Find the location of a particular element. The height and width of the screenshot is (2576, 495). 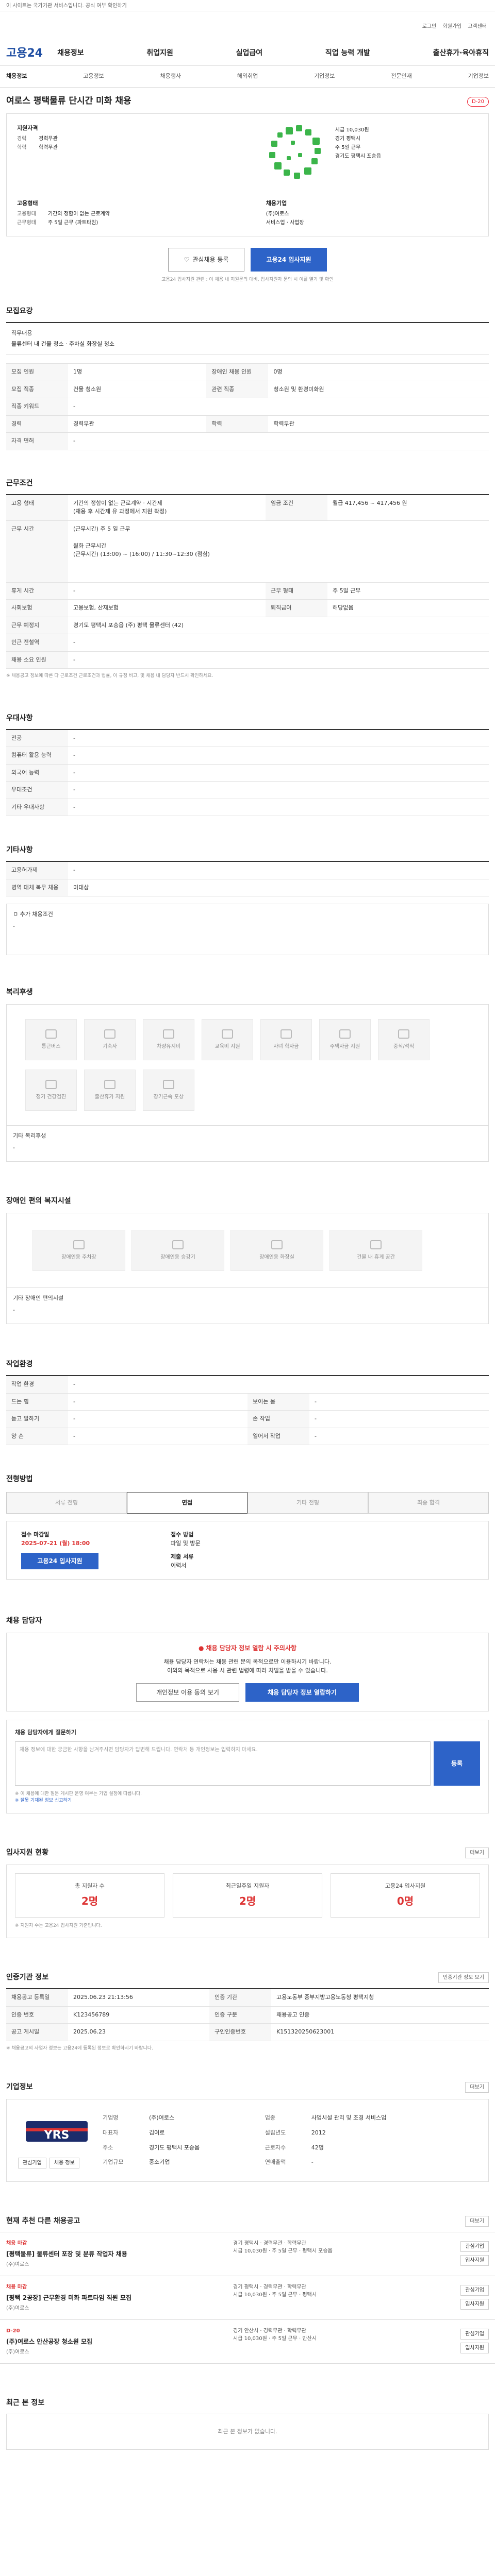

related-title: 현재 추천 다른 채용공고 is located at coordinates (43, 2221).